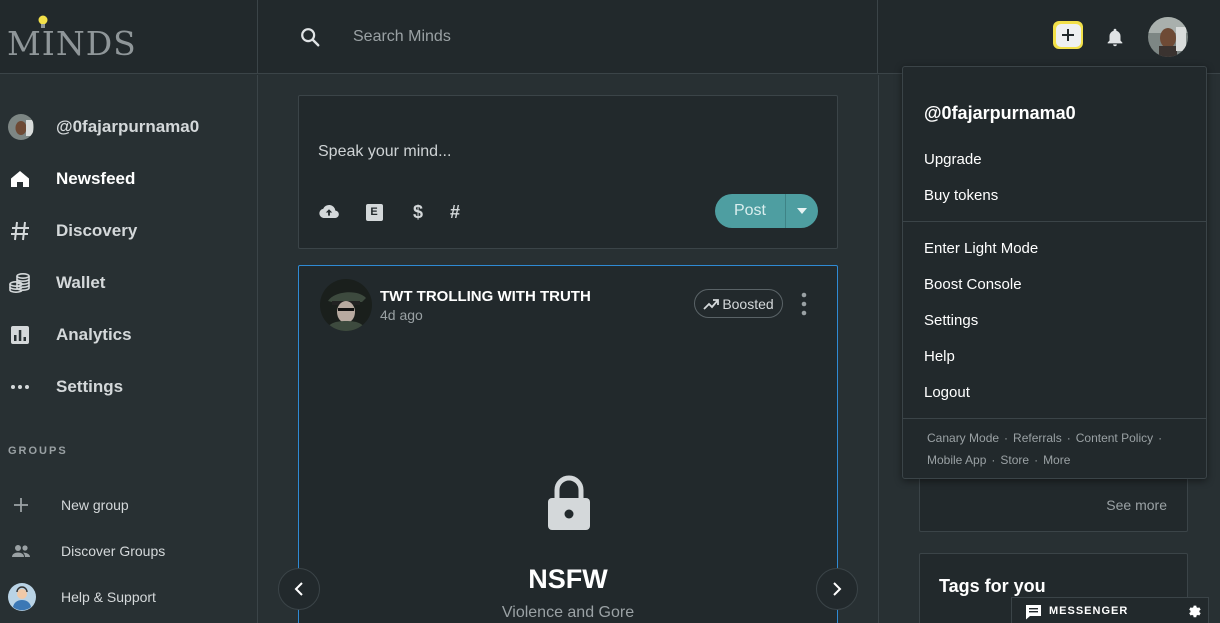 The image size is (1220, 623). Describe the element at coordinates (485, 296) in the screenshot. I see `owner-name: TWT TROLLING WITH TRUTH` at that location.